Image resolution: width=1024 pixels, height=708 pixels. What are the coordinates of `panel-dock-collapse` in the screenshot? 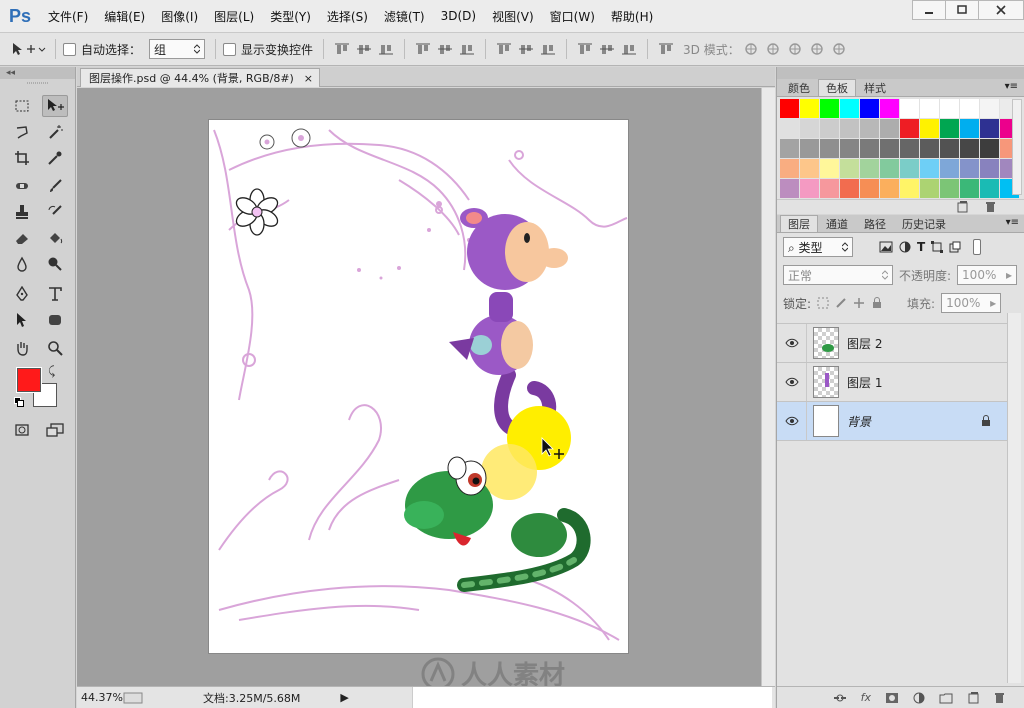 It's located at (900, 73).